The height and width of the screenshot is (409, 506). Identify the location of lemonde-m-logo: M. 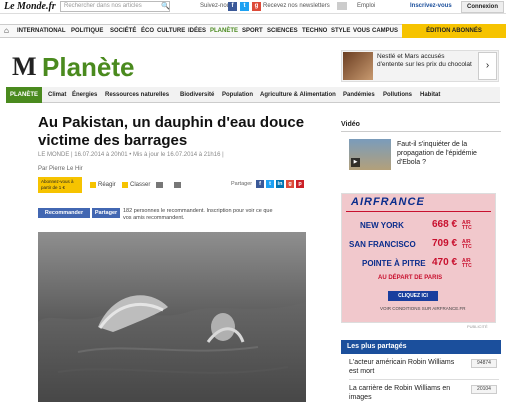
(24, 67).